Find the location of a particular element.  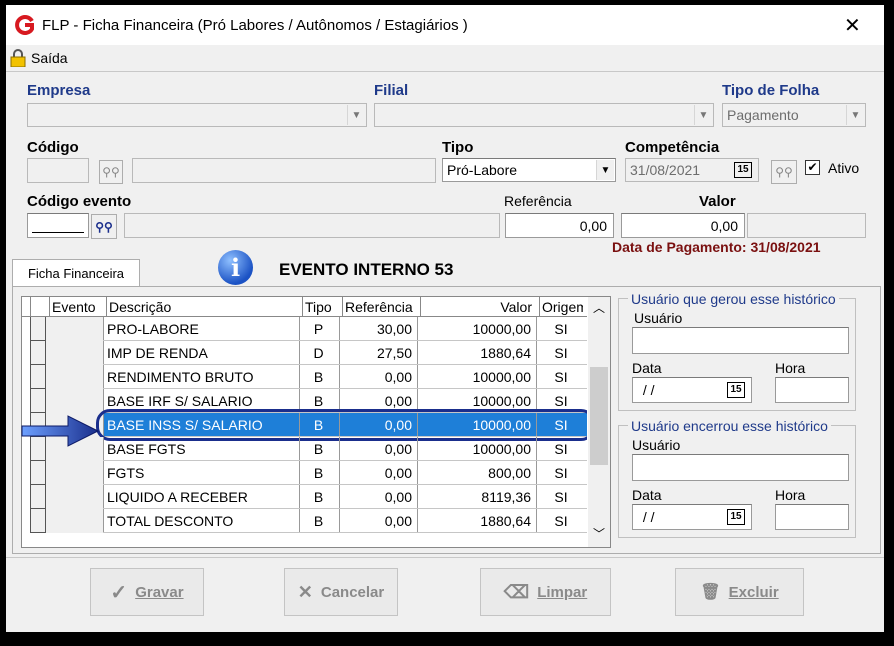

exit-menu-item: Saída is located at coordinates (39, 58).